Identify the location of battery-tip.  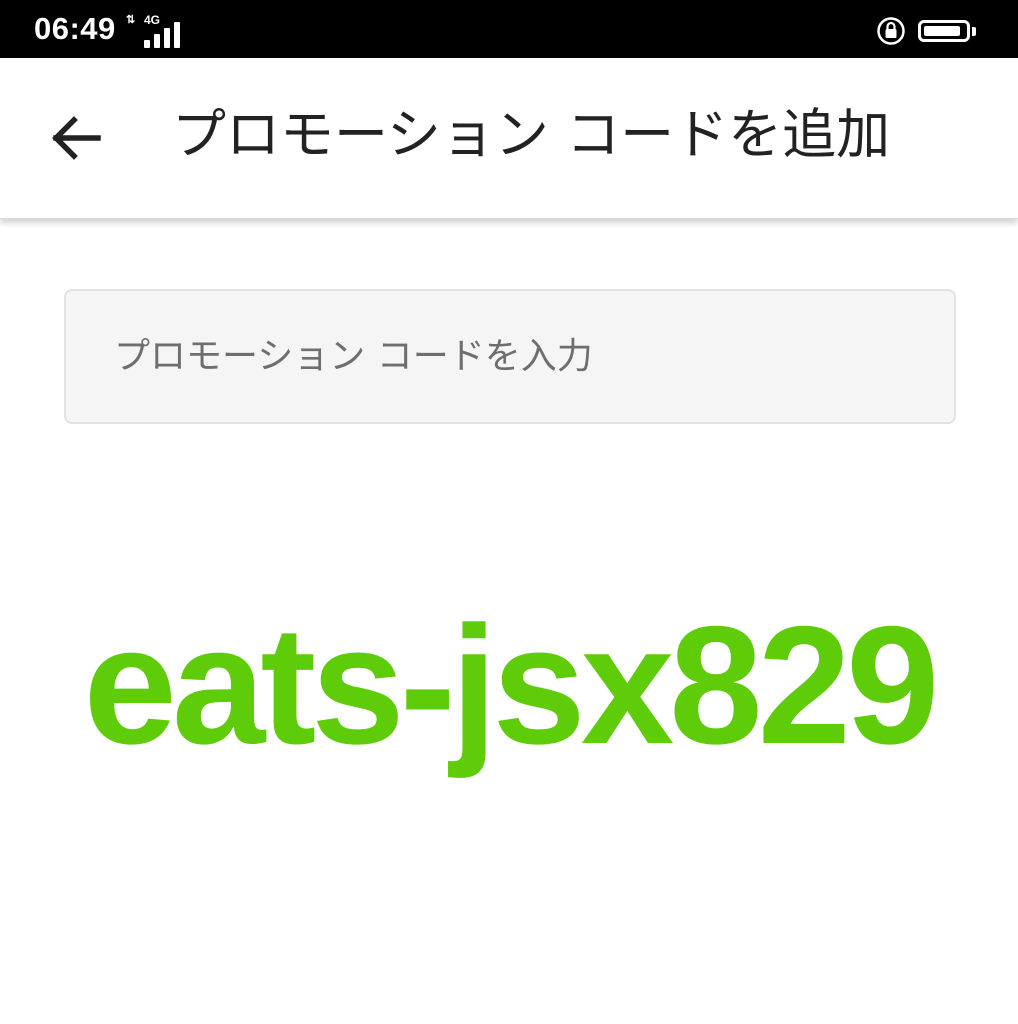
(974, 31).